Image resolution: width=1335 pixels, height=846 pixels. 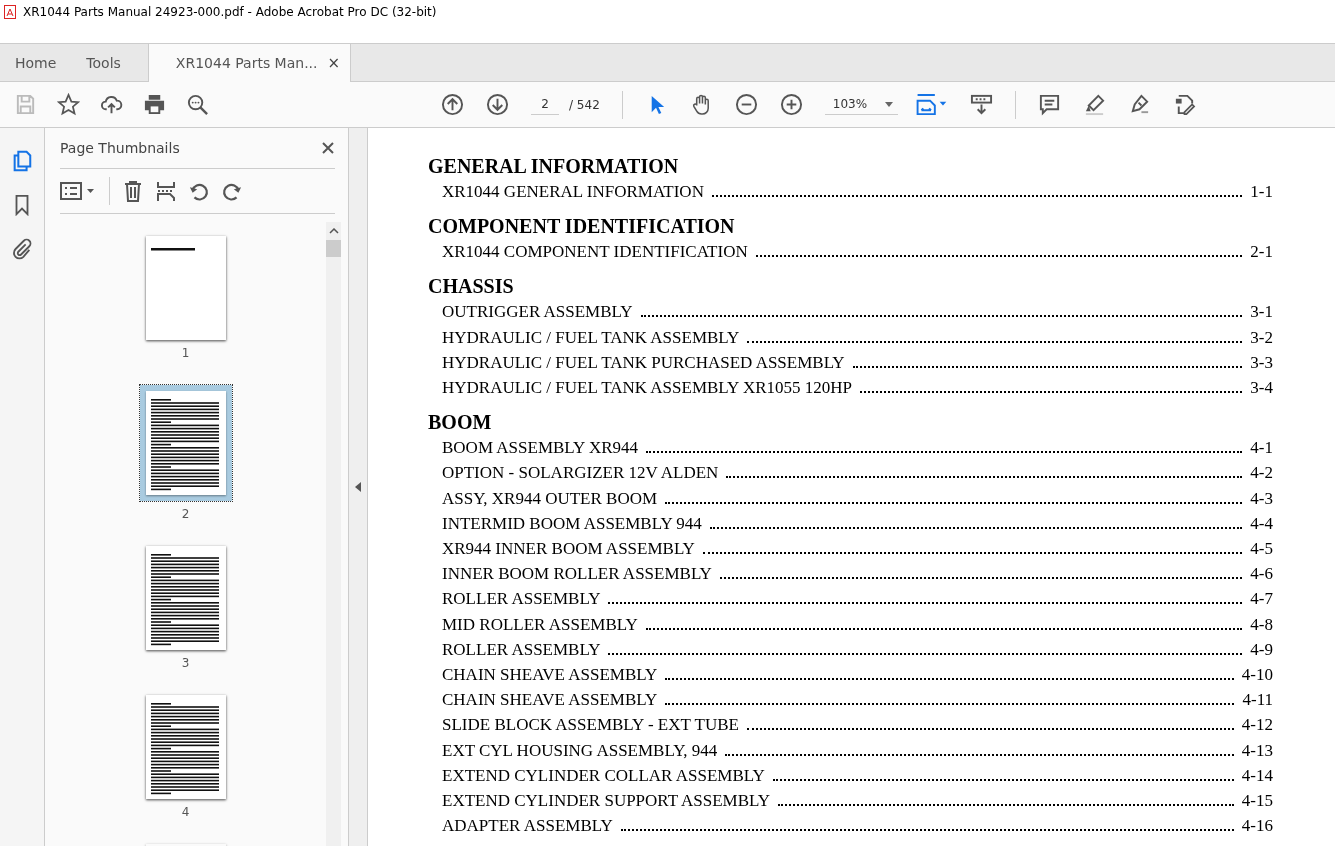 I want to click on toc-page-number: 4-2, so click(x=1261, y=473).